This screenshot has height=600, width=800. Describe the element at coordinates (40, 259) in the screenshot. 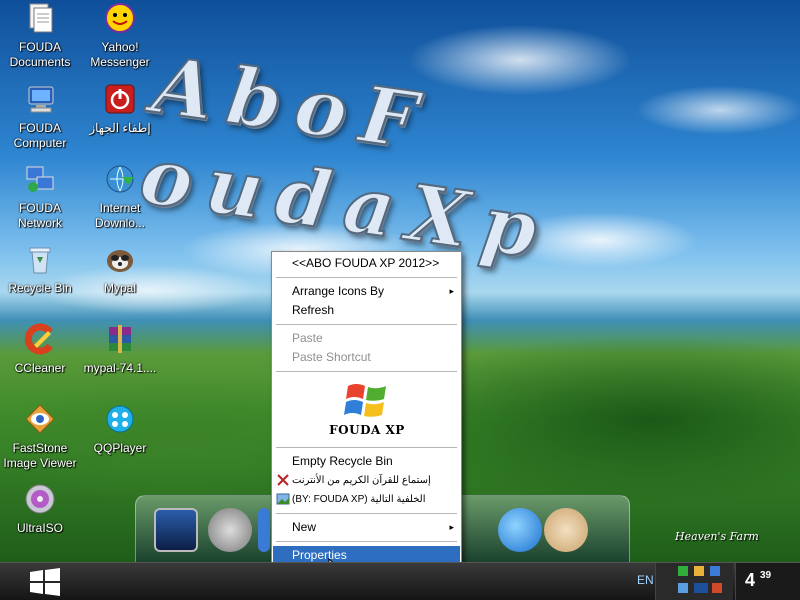

I see `recycle-bin-icon` at that location.